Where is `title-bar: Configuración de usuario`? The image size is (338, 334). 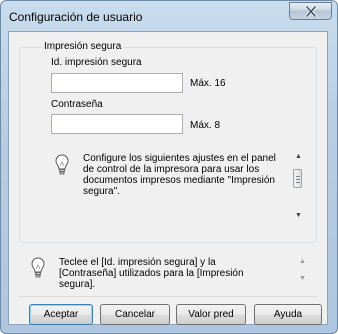 title-bar: Configuración de usuario is located at coordinates (169, 16).